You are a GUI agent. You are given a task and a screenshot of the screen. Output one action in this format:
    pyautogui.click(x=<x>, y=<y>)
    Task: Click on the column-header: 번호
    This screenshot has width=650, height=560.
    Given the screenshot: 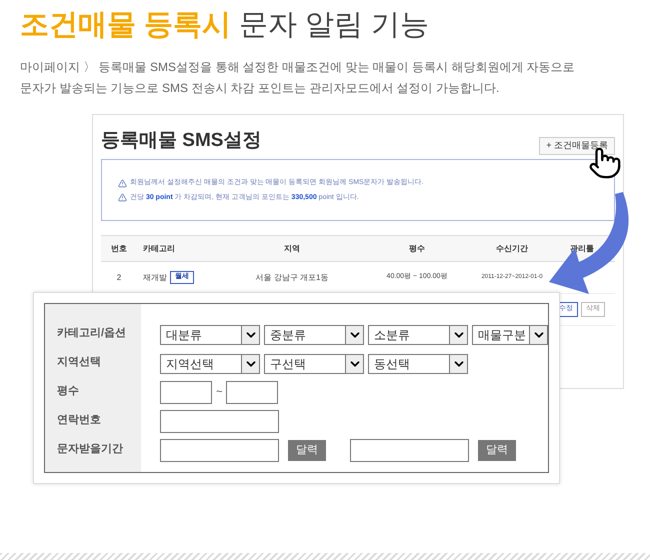 What is the action you would take?
    pyautogui.click(x=119, y=248)
    